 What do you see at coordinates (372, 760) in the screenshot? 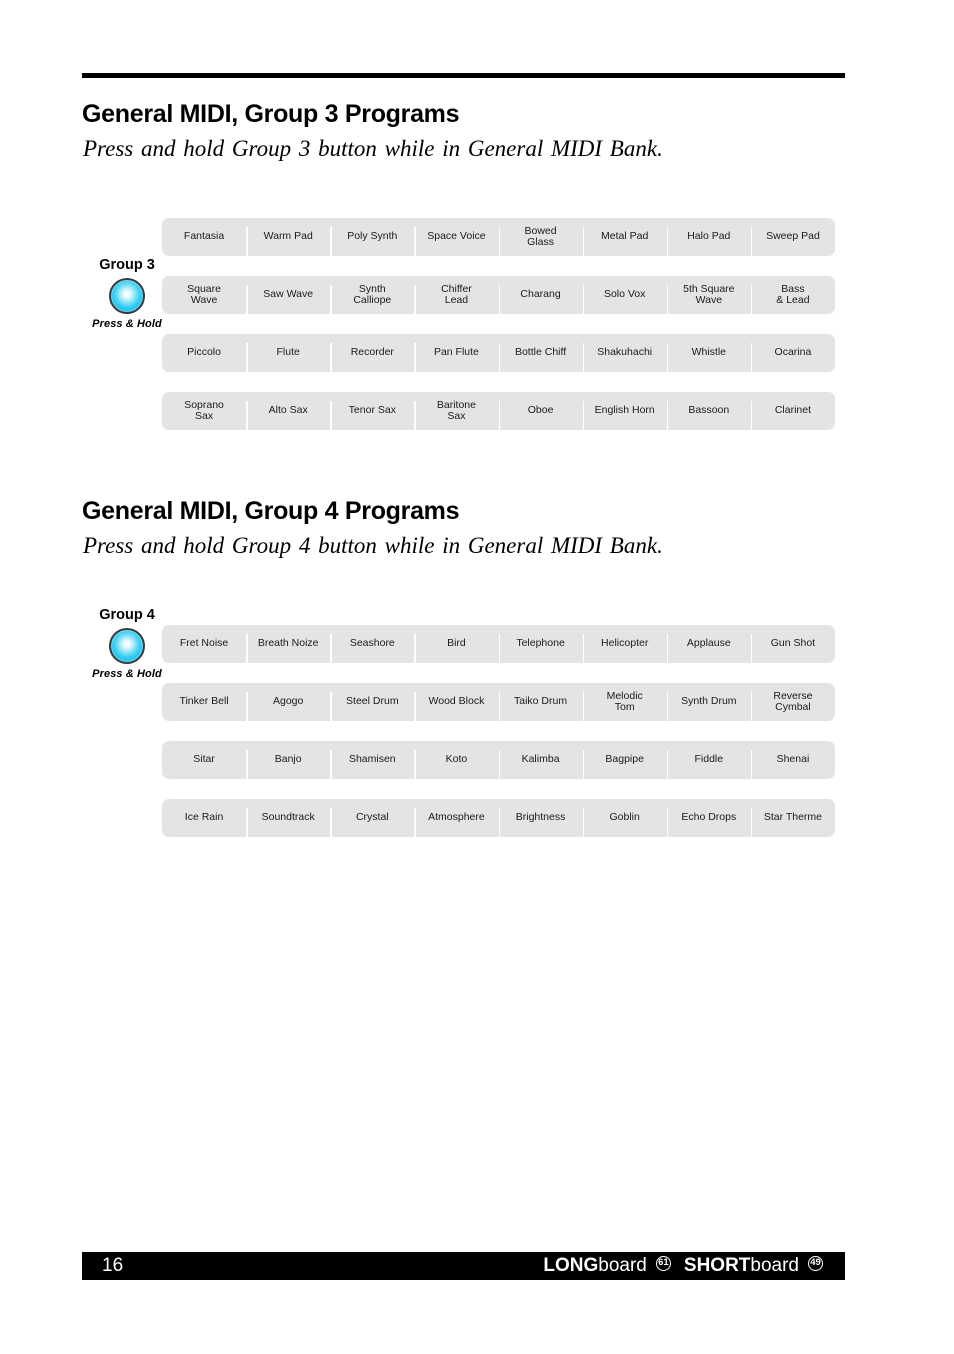
I see `program-cell: Shamisen` at bounding box center [372, 760].